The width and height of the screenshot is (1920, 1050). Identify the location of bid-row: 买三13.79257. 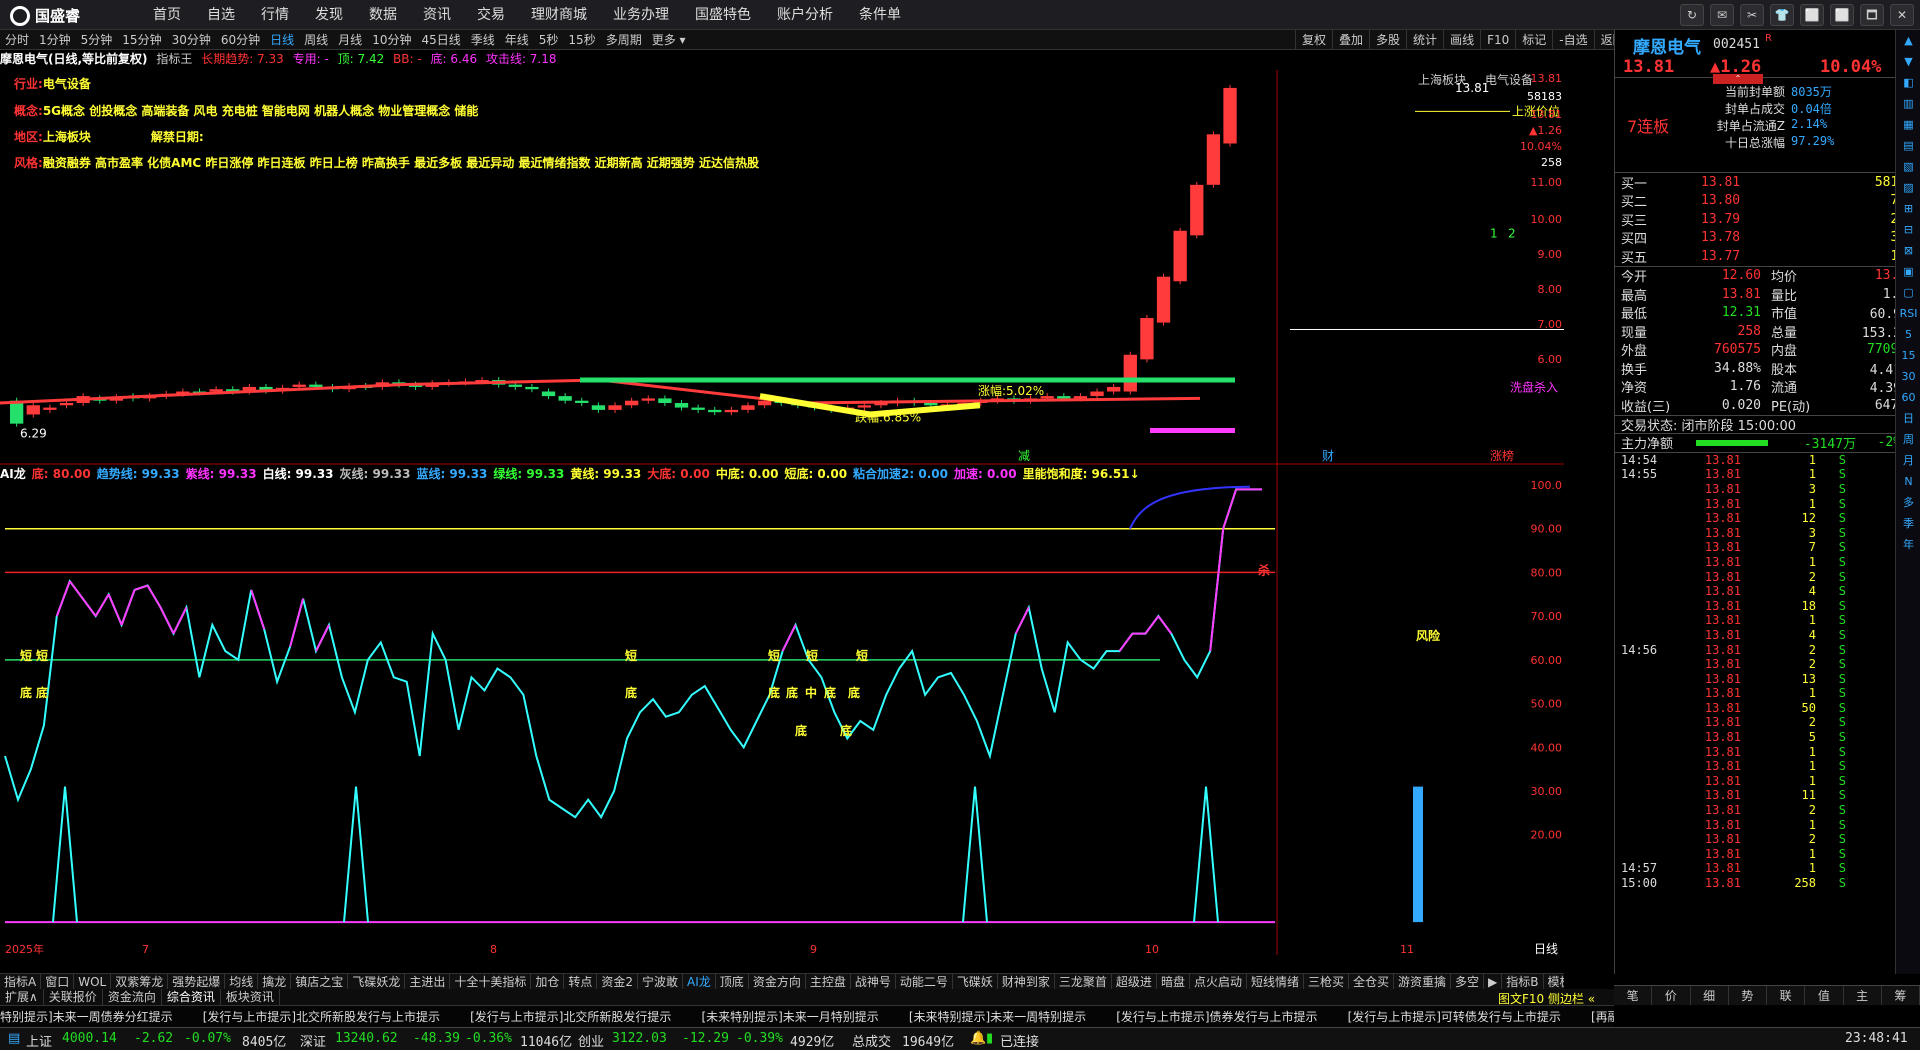
(1767, 219).